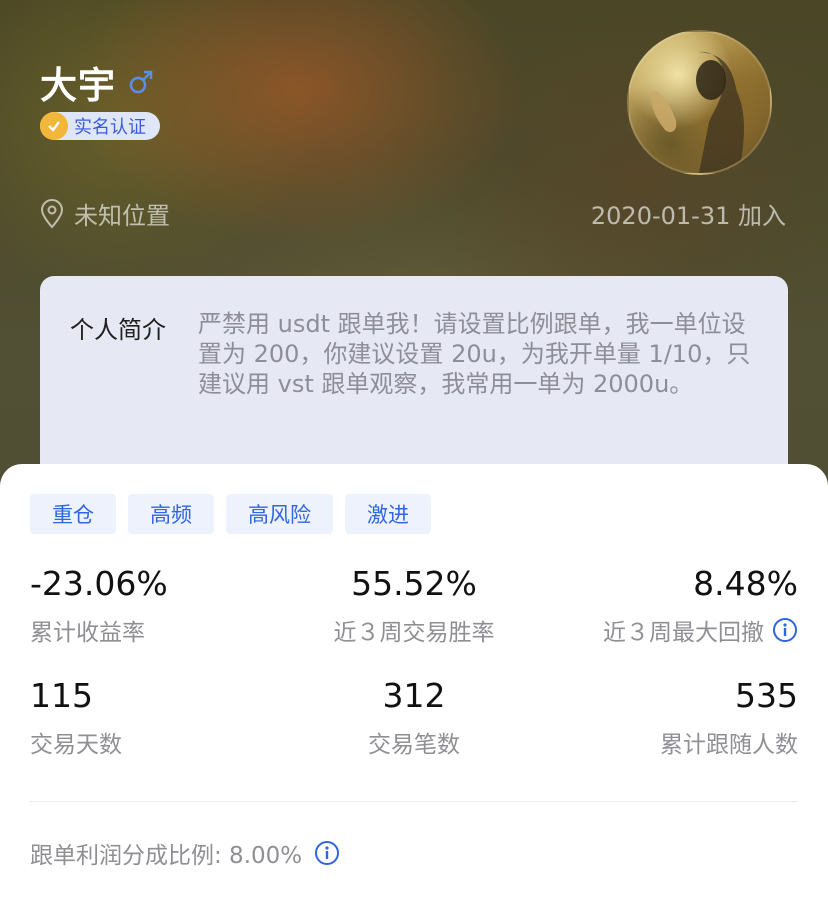  What do you see at coordinates (688, 216) in the screenshot?
I see `join-date: 2020-01-31 加入` at bounding box center [688, 216].